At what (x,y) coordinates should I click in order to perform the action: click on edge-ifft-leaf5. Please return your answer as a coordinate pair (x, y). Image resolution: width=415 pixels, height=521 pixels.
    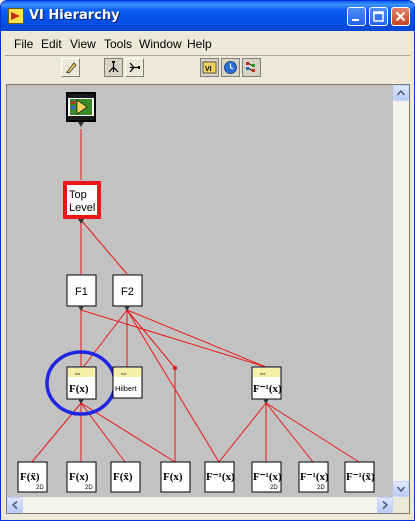
    Looking at the image, I should click on (242, 432).